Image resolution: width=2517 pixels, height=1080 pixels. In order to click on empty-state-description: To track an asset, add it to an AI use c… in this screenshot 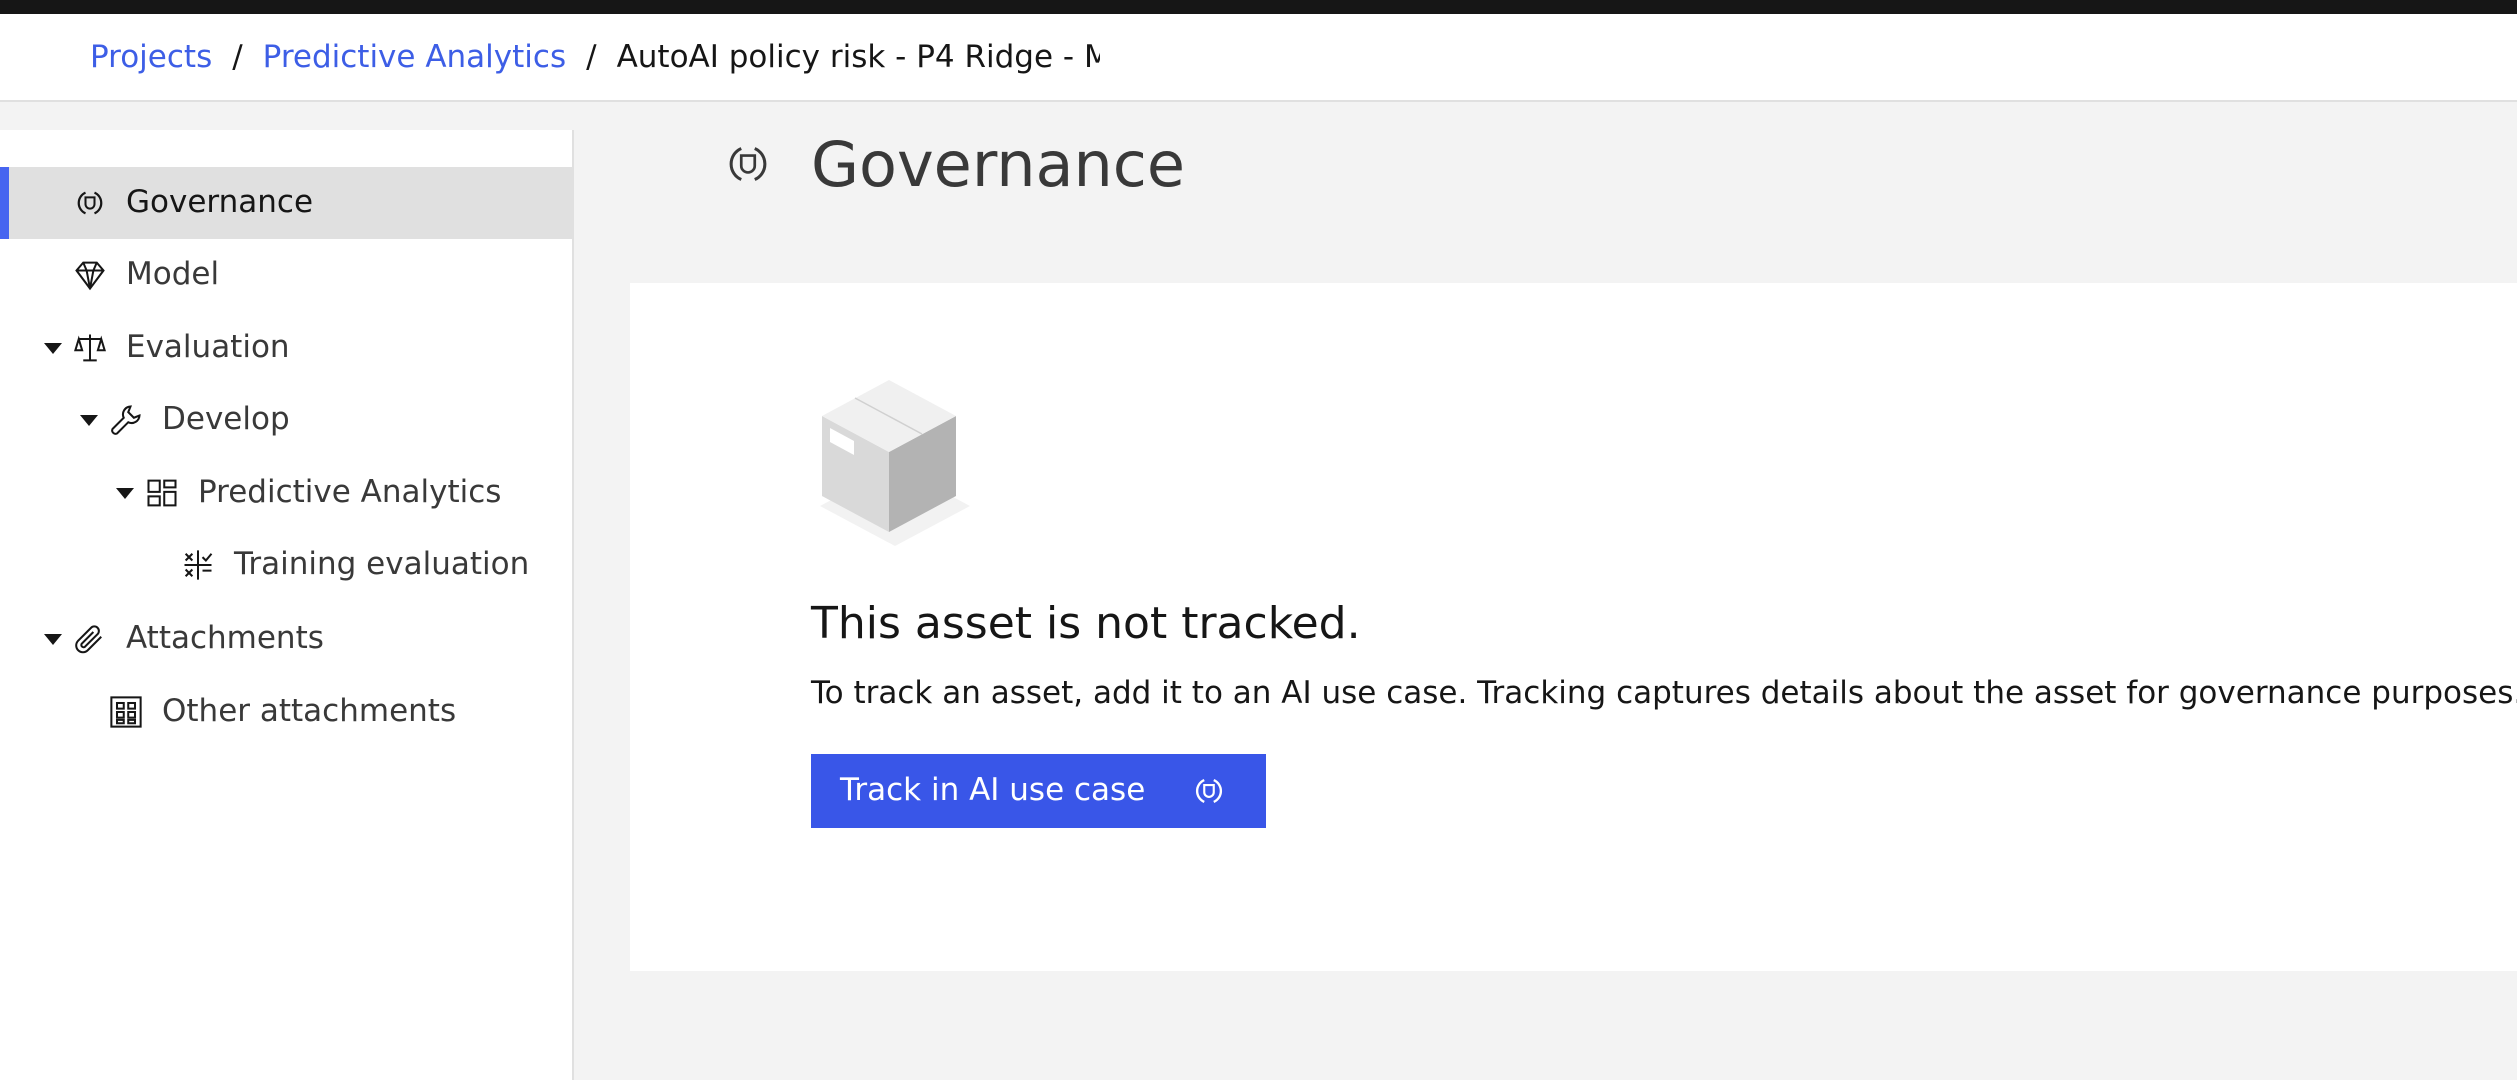, I will do `click(1664, 693)`.